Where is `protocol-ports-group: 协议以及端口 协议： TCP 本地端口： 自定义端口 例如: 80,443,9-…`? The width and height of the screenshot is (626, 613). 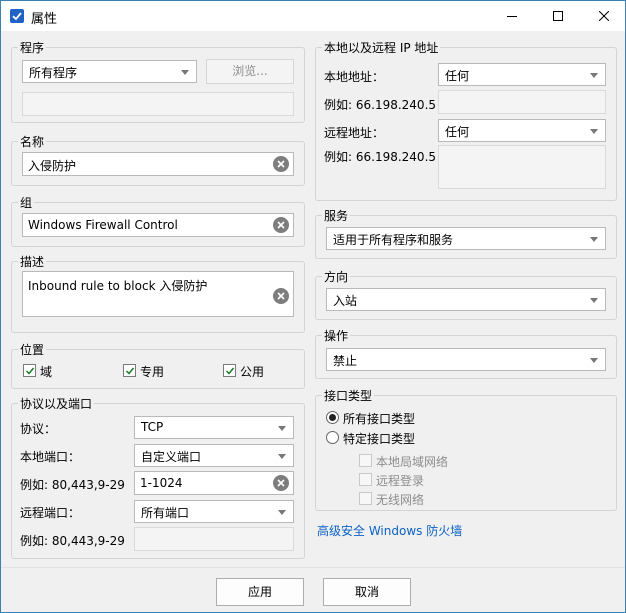
protocol-ports-group: 协议以及端口 协议： TCP 本地端口： 自定义端口 例如: 80,443,9-… is located at coordinates (158, 477).